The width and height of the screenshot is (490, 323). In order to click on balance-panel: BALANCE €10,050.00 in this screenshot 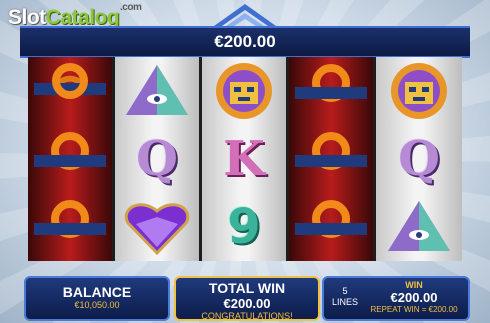, I will do `click(97, 298)`.